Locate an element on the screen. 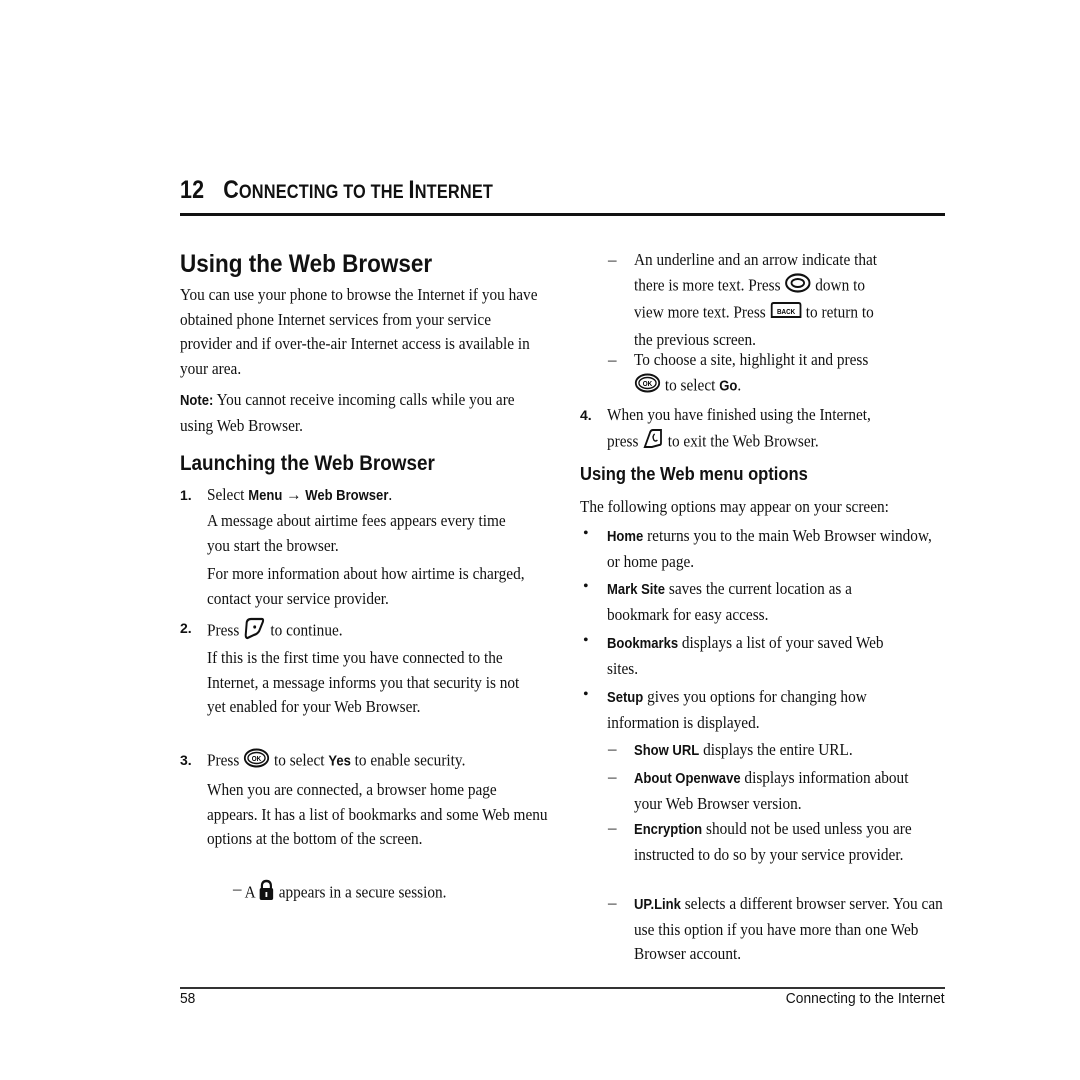  note-text: to select is located at coordinates (690, 385).